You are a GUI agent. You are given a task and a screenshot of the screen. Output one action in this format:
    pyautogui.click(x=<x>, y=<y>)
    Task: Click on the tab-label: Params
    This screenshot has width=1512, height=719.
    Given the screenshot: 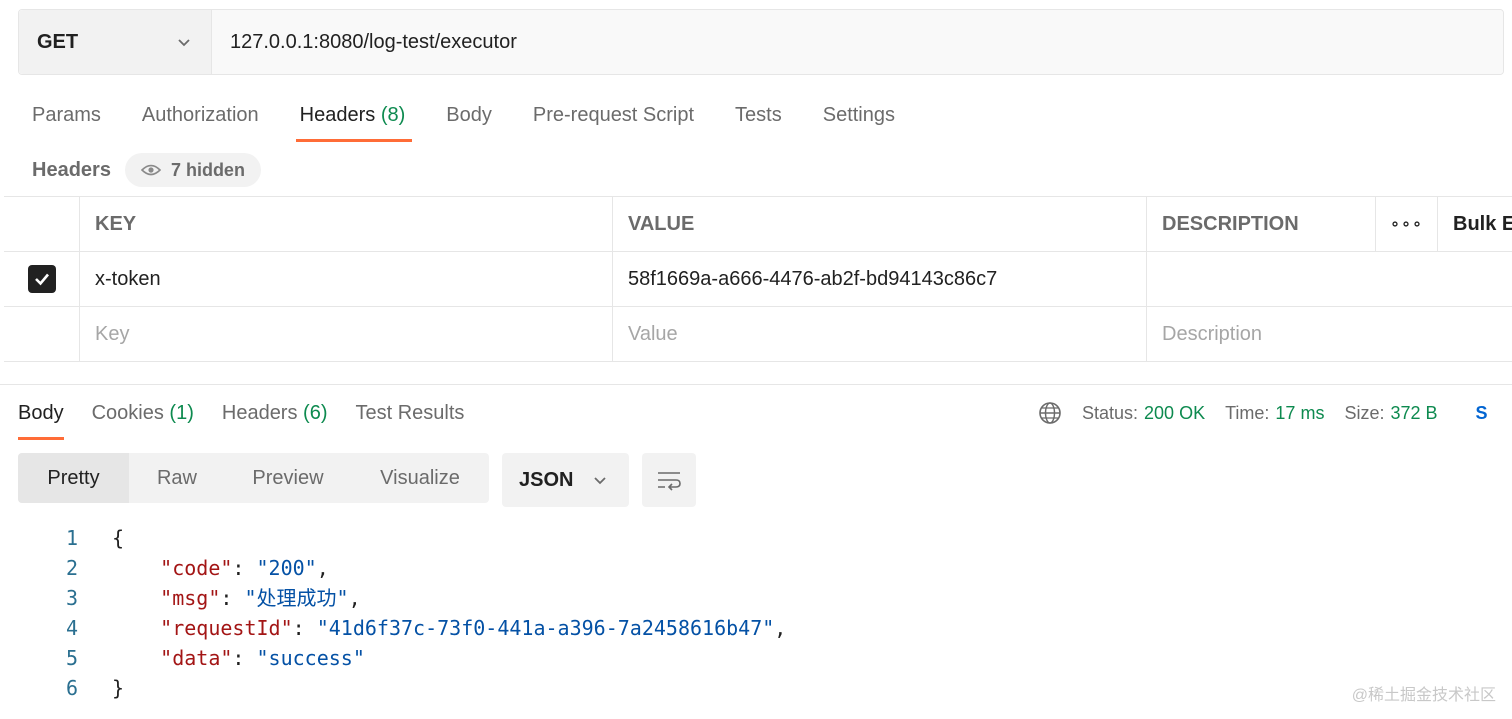 What is the action you would take?
    pyautogui.click(x=66, y=115)
    